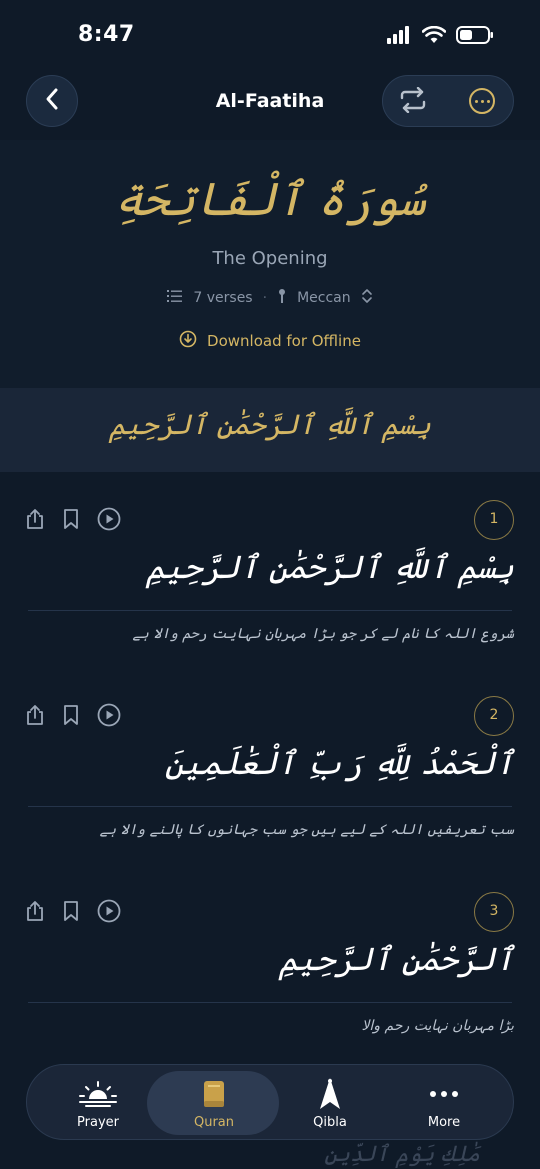 This screenshot has width=540, height=1169. I want to click on tab-label: Prayer, so click(98, 1122).